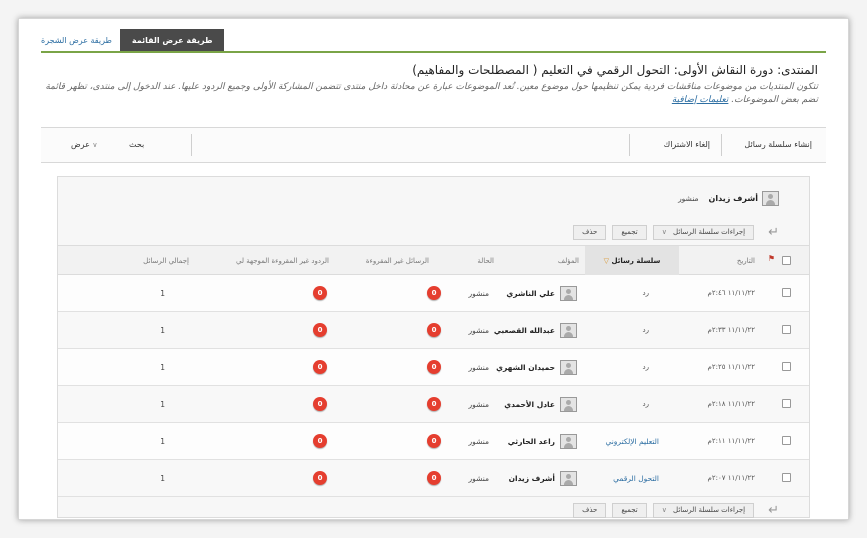 The width and height of the screenshot is (867, 538). I want to click on header-thread-label: سلسلة رسائل, so click(636, 261).